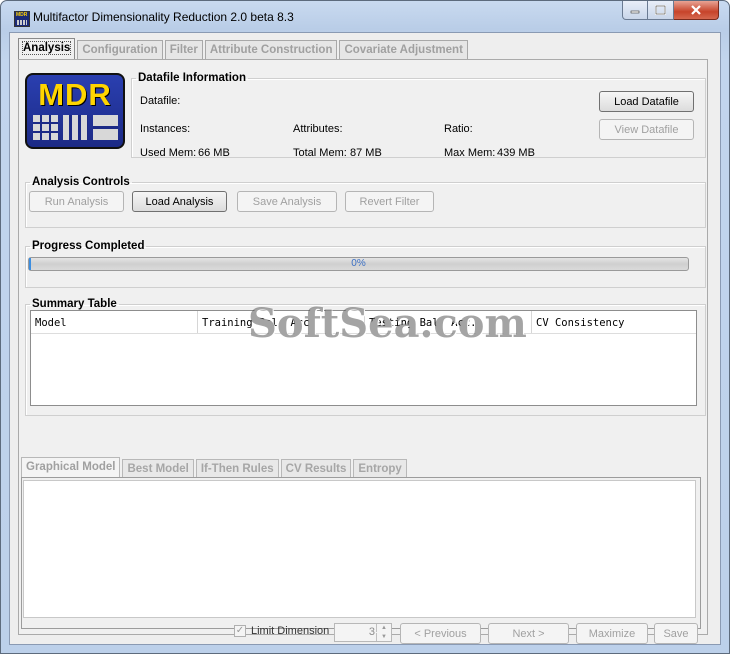  I want to click on logo-grid-icon, so click(45, 127).